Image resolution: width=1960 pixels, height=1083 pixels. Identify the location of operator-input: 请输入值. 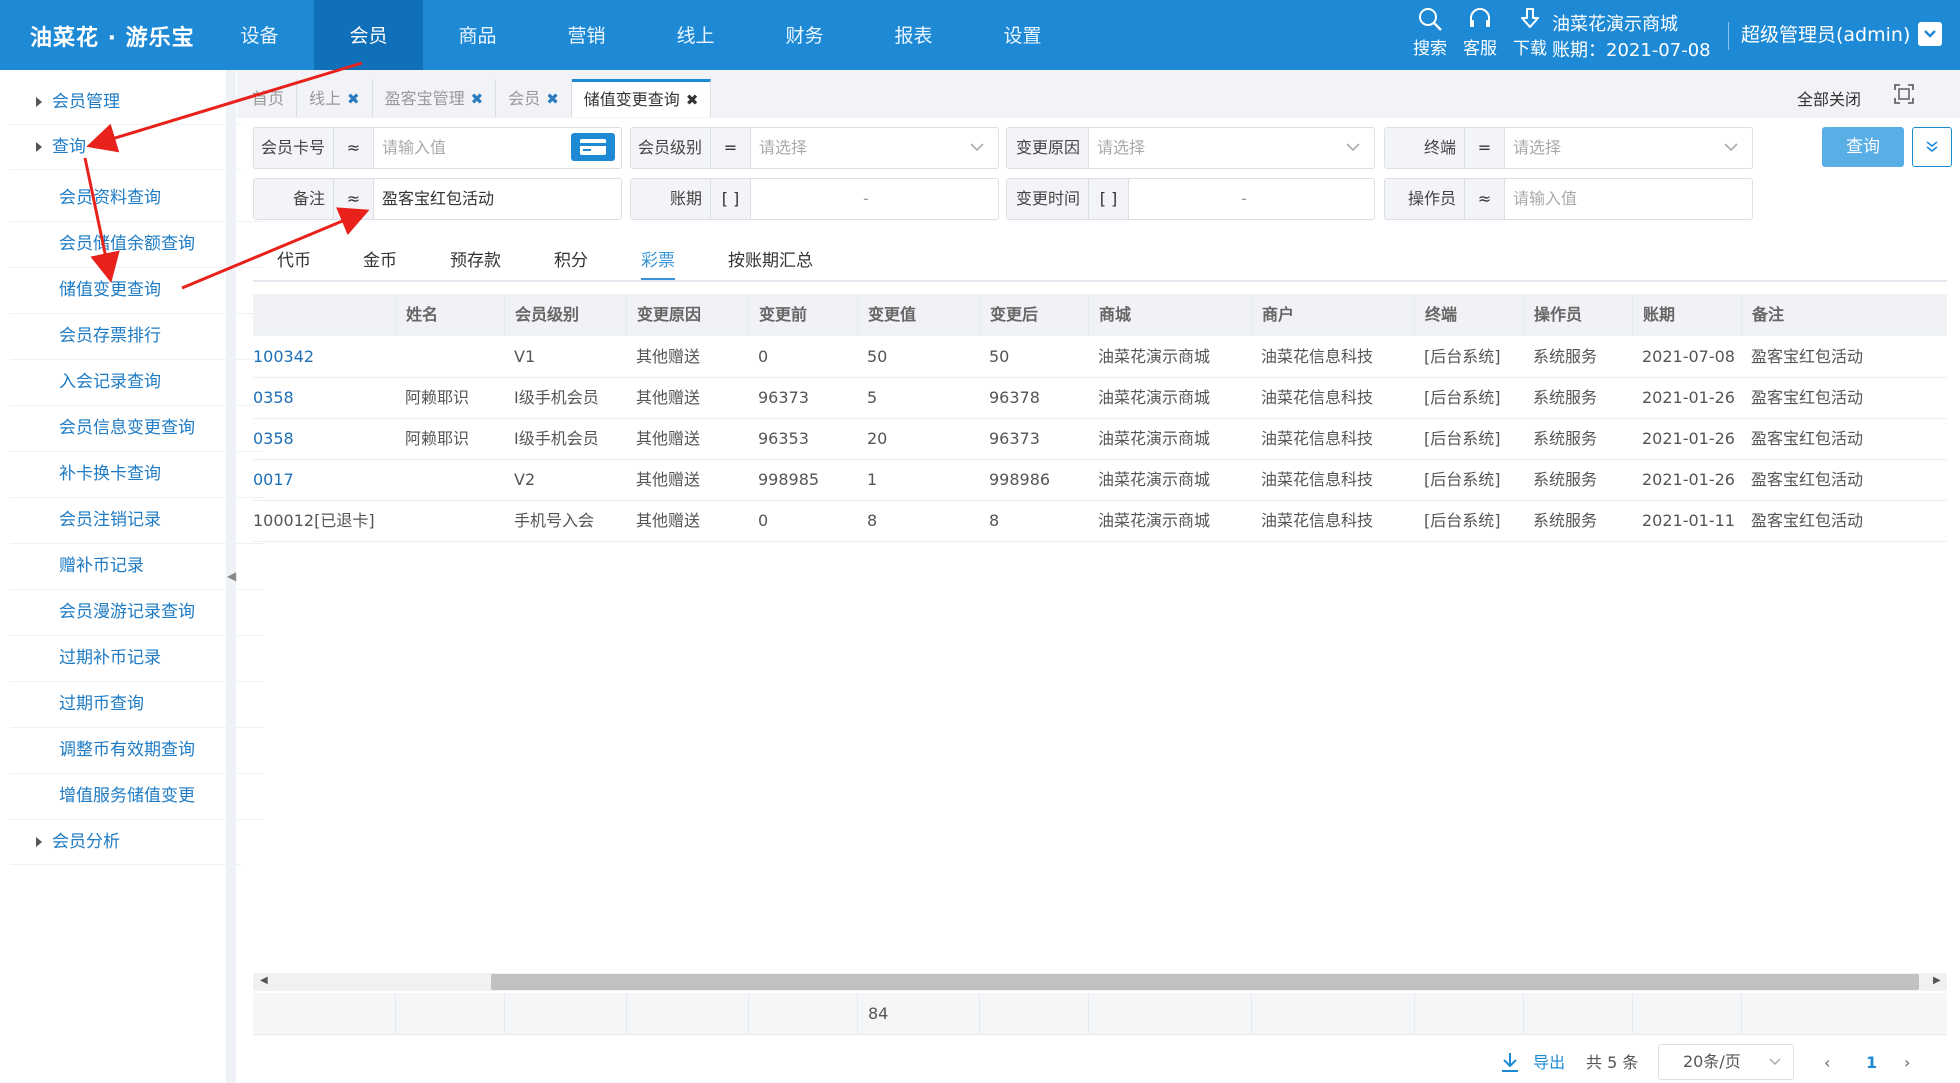
(1628, 199).